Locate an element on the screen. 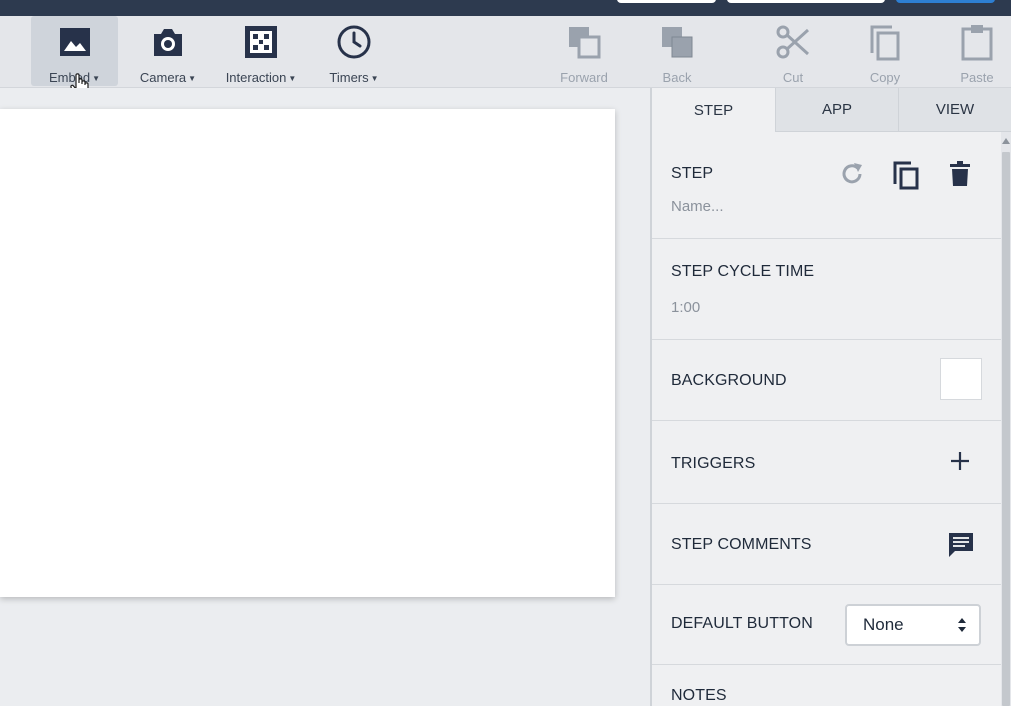 This screenshot has height=706, width=1011. send-back-icon is located at coordinates (677, 42).